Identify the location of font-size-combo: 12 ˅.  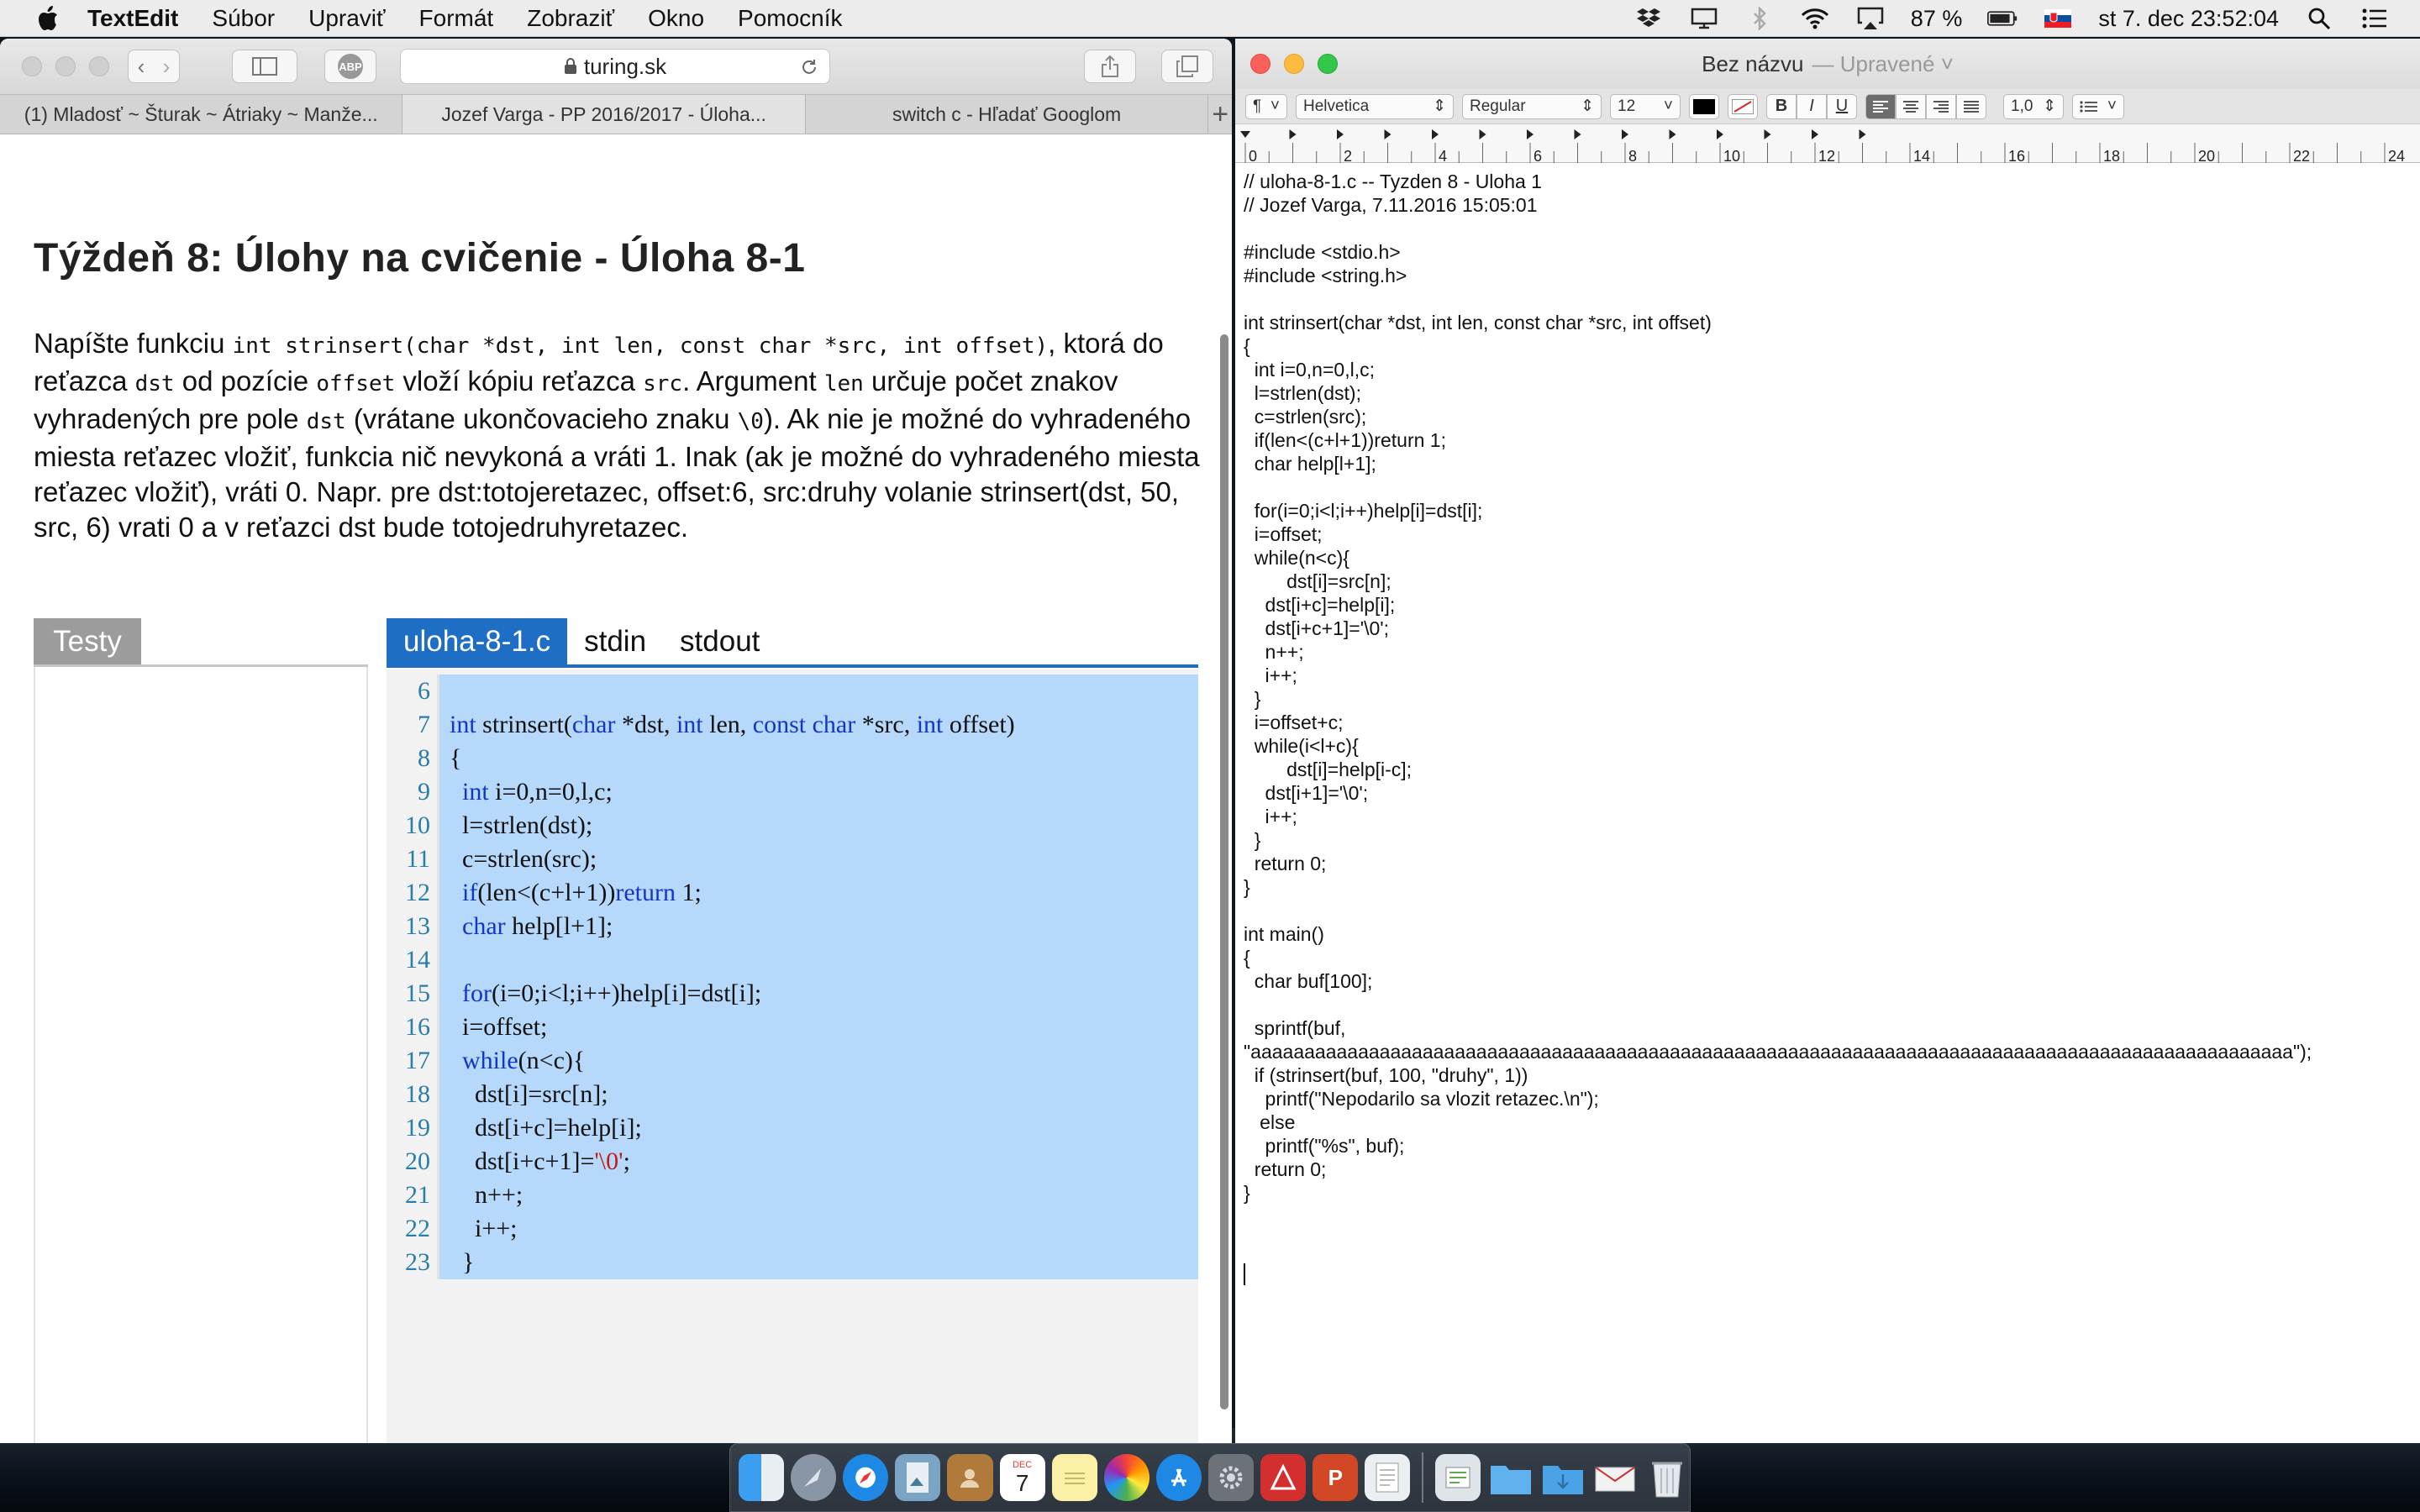
(1646, 106).